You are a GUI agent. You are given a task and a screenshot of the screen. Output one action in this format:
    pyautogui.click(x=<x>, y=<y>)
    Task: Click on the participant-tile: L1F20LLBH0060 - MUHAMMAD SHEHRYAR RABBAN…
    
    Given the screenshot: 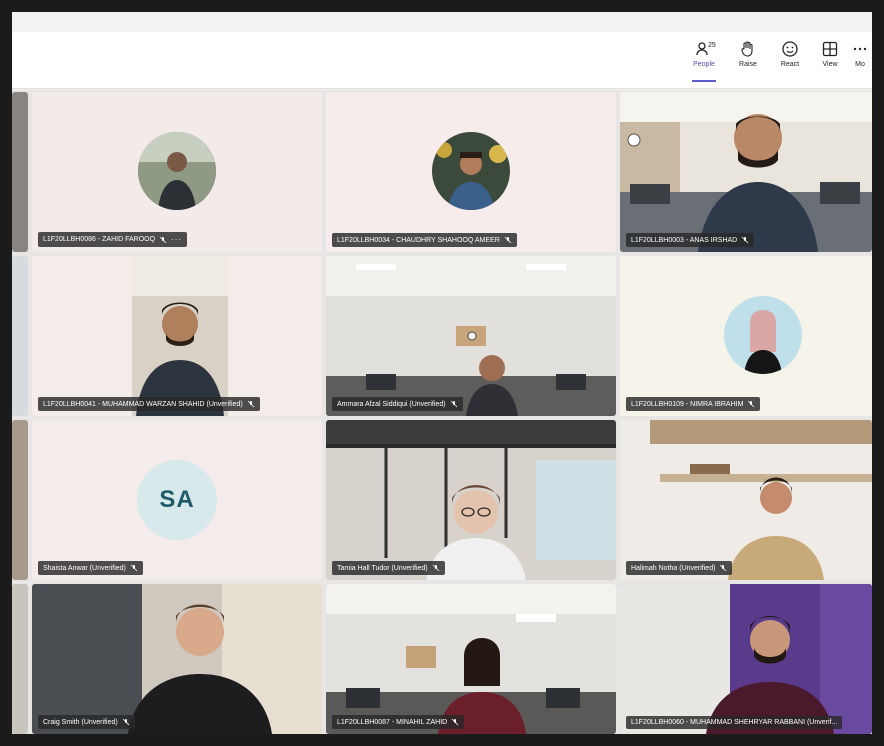 What is the action you would take?
    pyautogui.click(x=746, y=659)
    